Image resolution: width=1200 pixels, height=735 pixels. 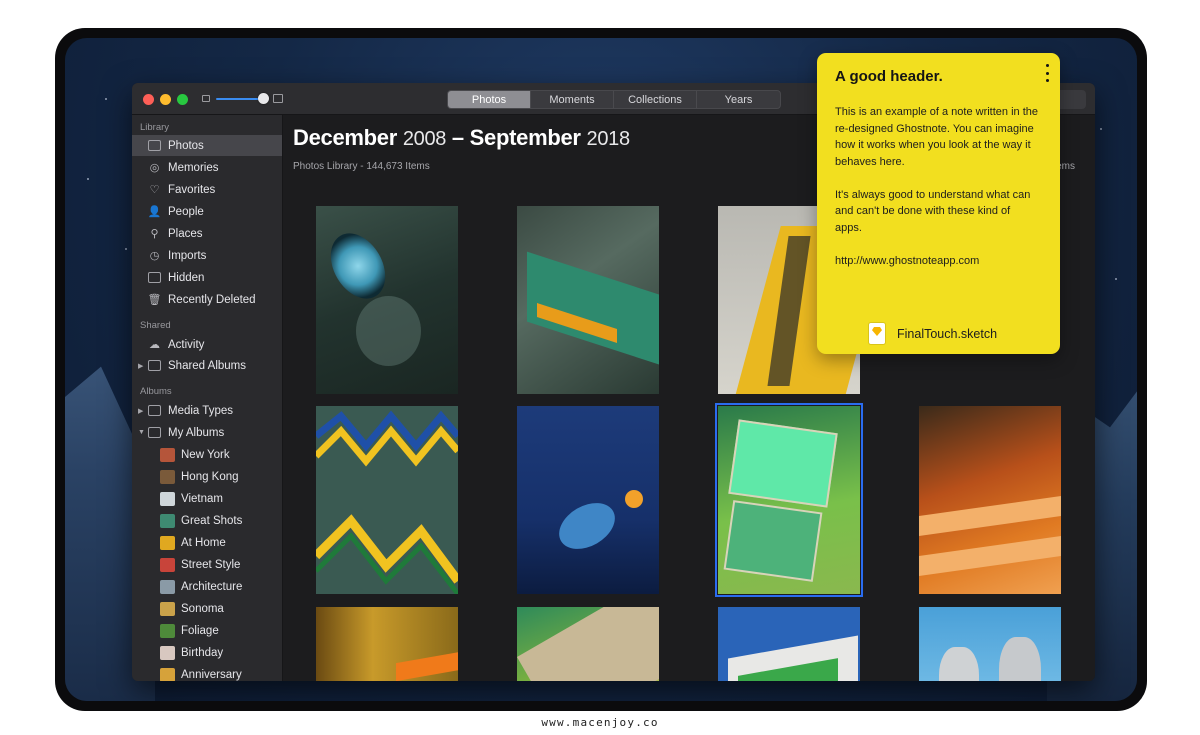 I want to click on sidebar-item-label: Vietnam, so click(x=202, y=498).